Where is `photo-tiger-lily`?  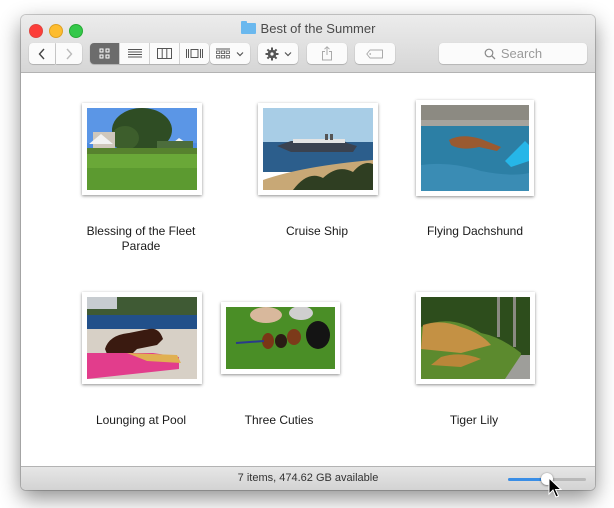
photo-tiger-lily is located at coordinates (475, 338).